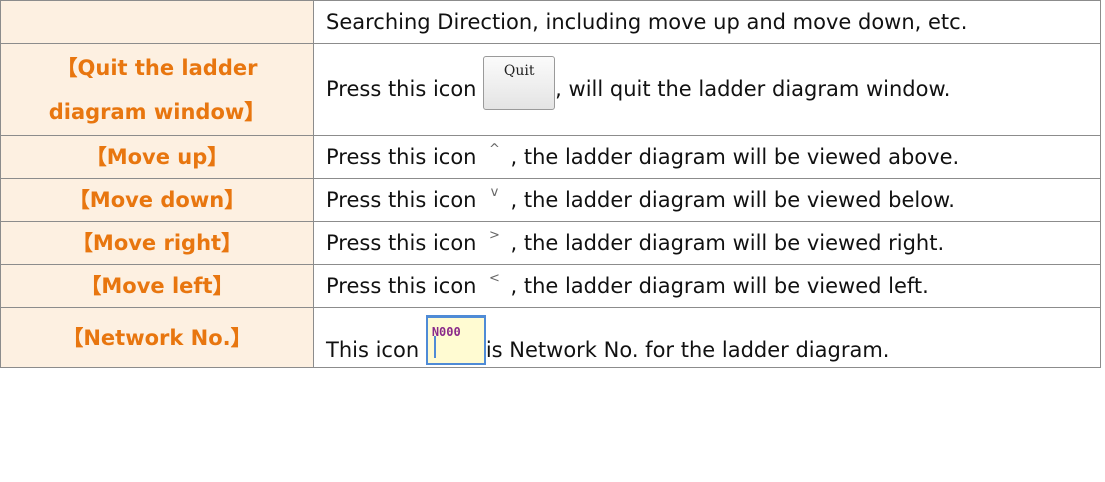 Image resolution: width=1105 pixels, height=482 pixels. Describe the element at coordinates (455, 347) in the screenshot. I see `network-number-box` at that location.